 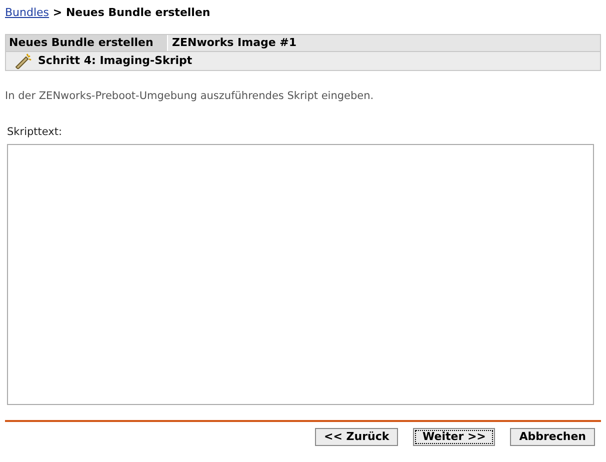 What do you see at coordinates (27, 12) in the screenshot?
I see `breadcrumb-link: Bundles` at bounding box center [27, 12].